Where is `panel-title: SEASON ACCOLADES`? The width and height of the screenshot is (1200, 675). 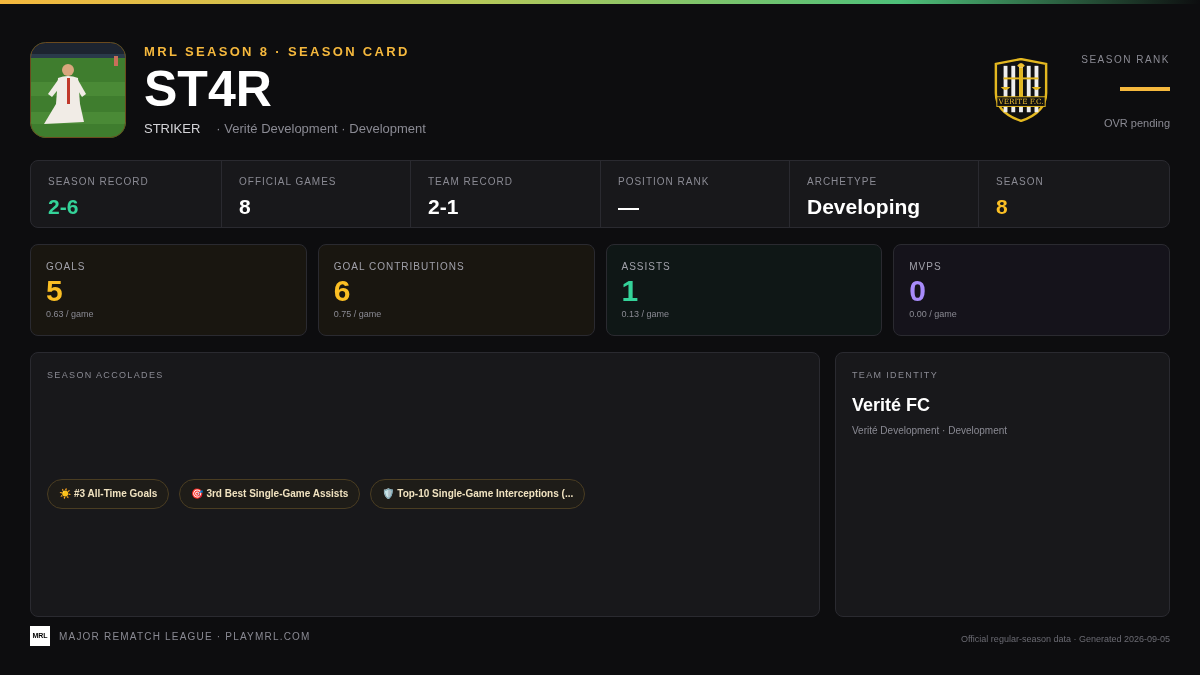
panel-title: SEASON ACCOLADES is located at coordinates (106, 375).